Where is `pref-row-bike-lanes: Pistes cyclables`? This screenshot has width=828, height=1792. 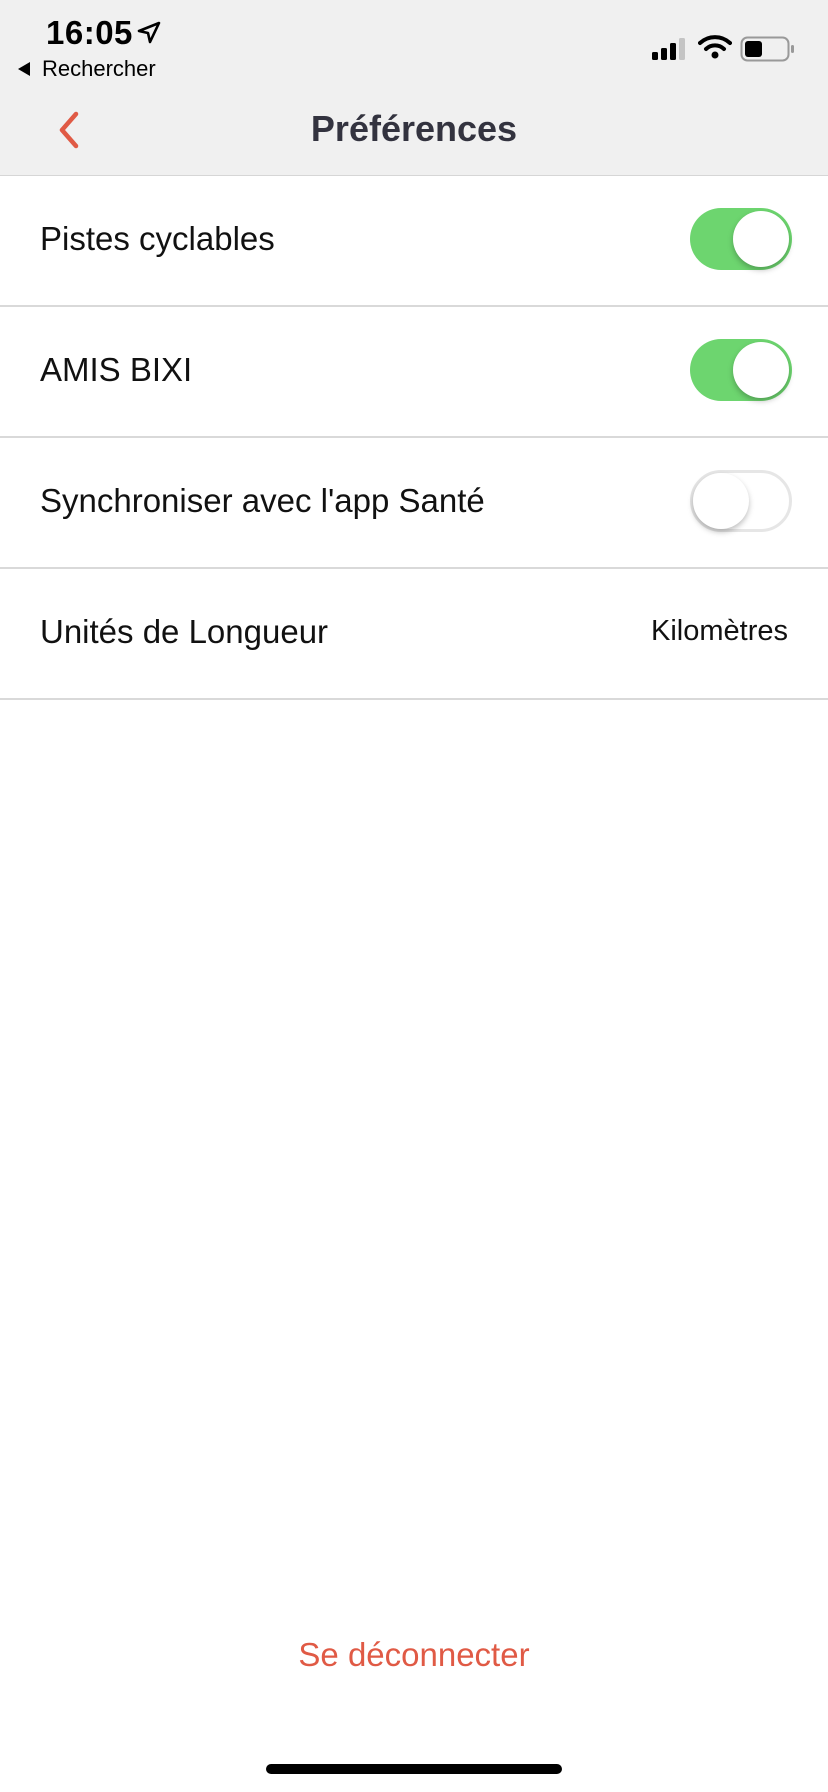 pref-row-bike-lanes: Pistes cyclables is located at coordinates (414, 241).